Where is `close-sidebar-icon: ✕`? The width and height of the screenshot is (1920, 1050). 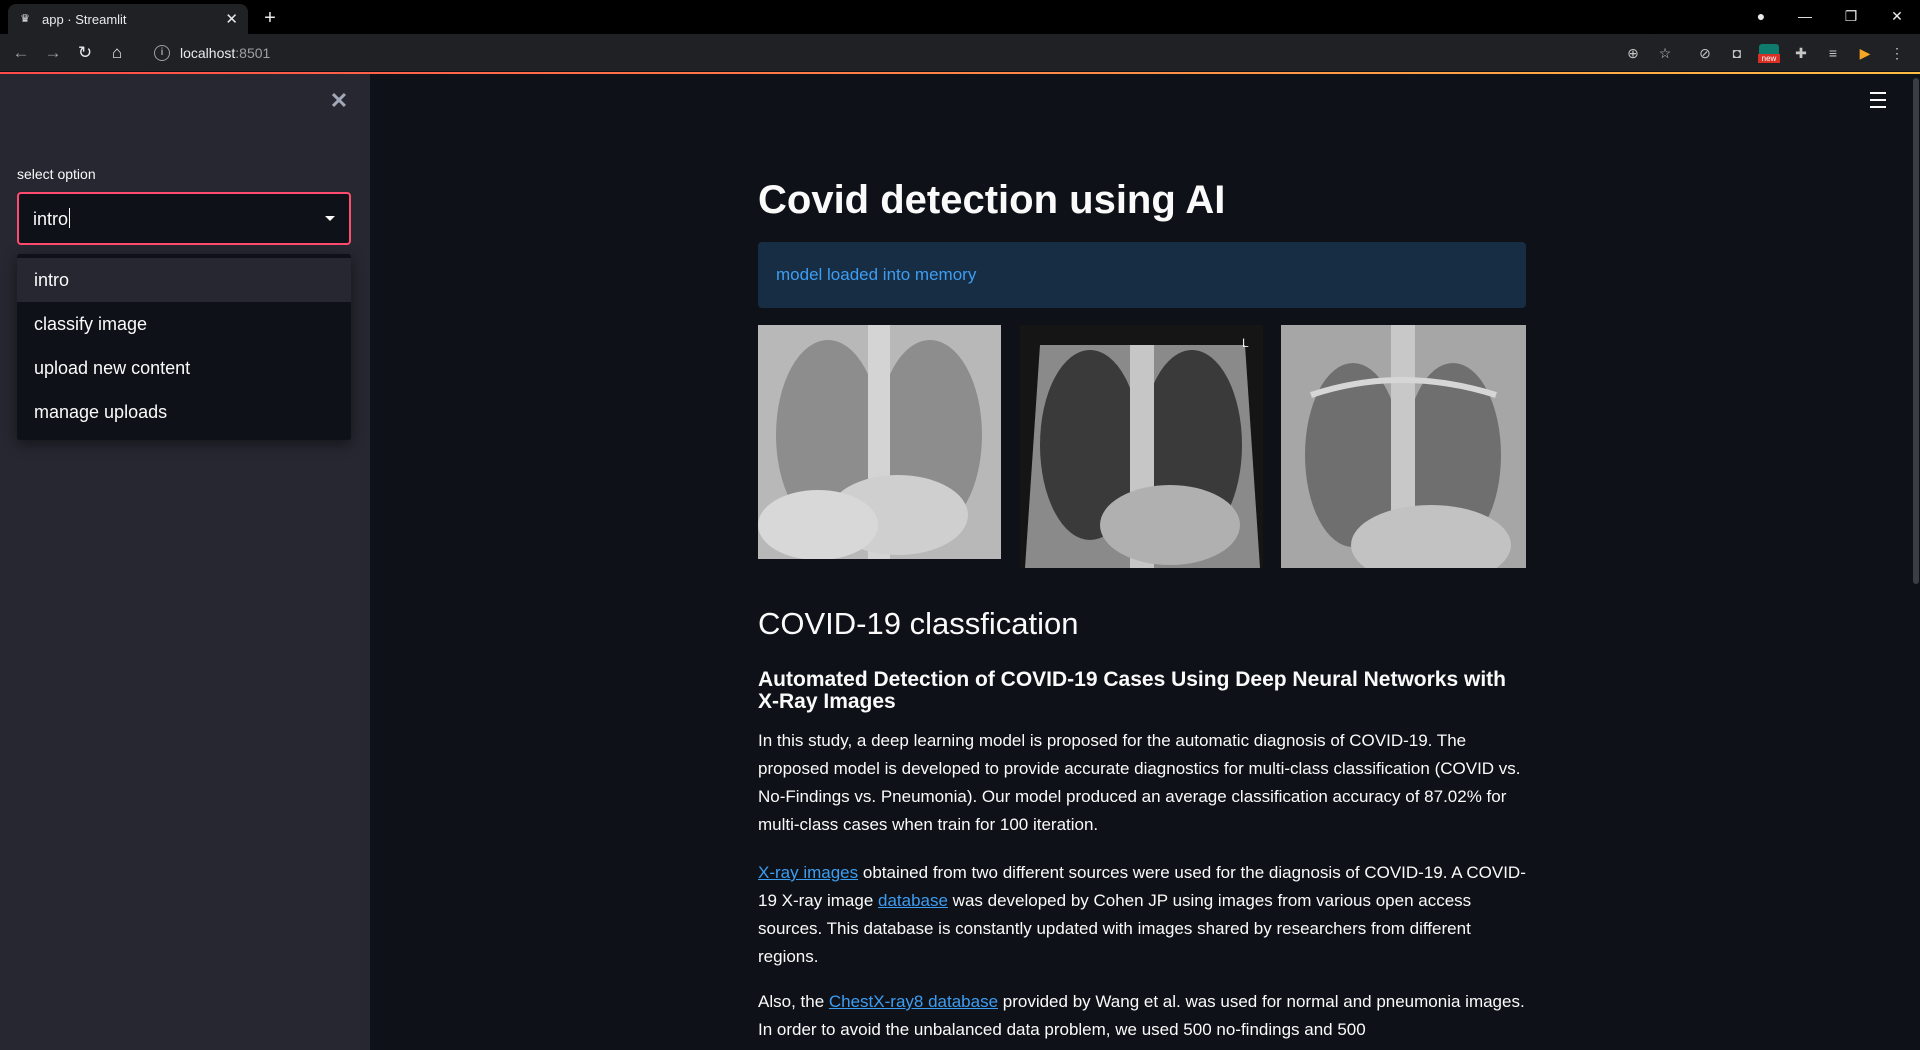 close-sidebar-icon: ✕ is located at coordinates (339, 101).